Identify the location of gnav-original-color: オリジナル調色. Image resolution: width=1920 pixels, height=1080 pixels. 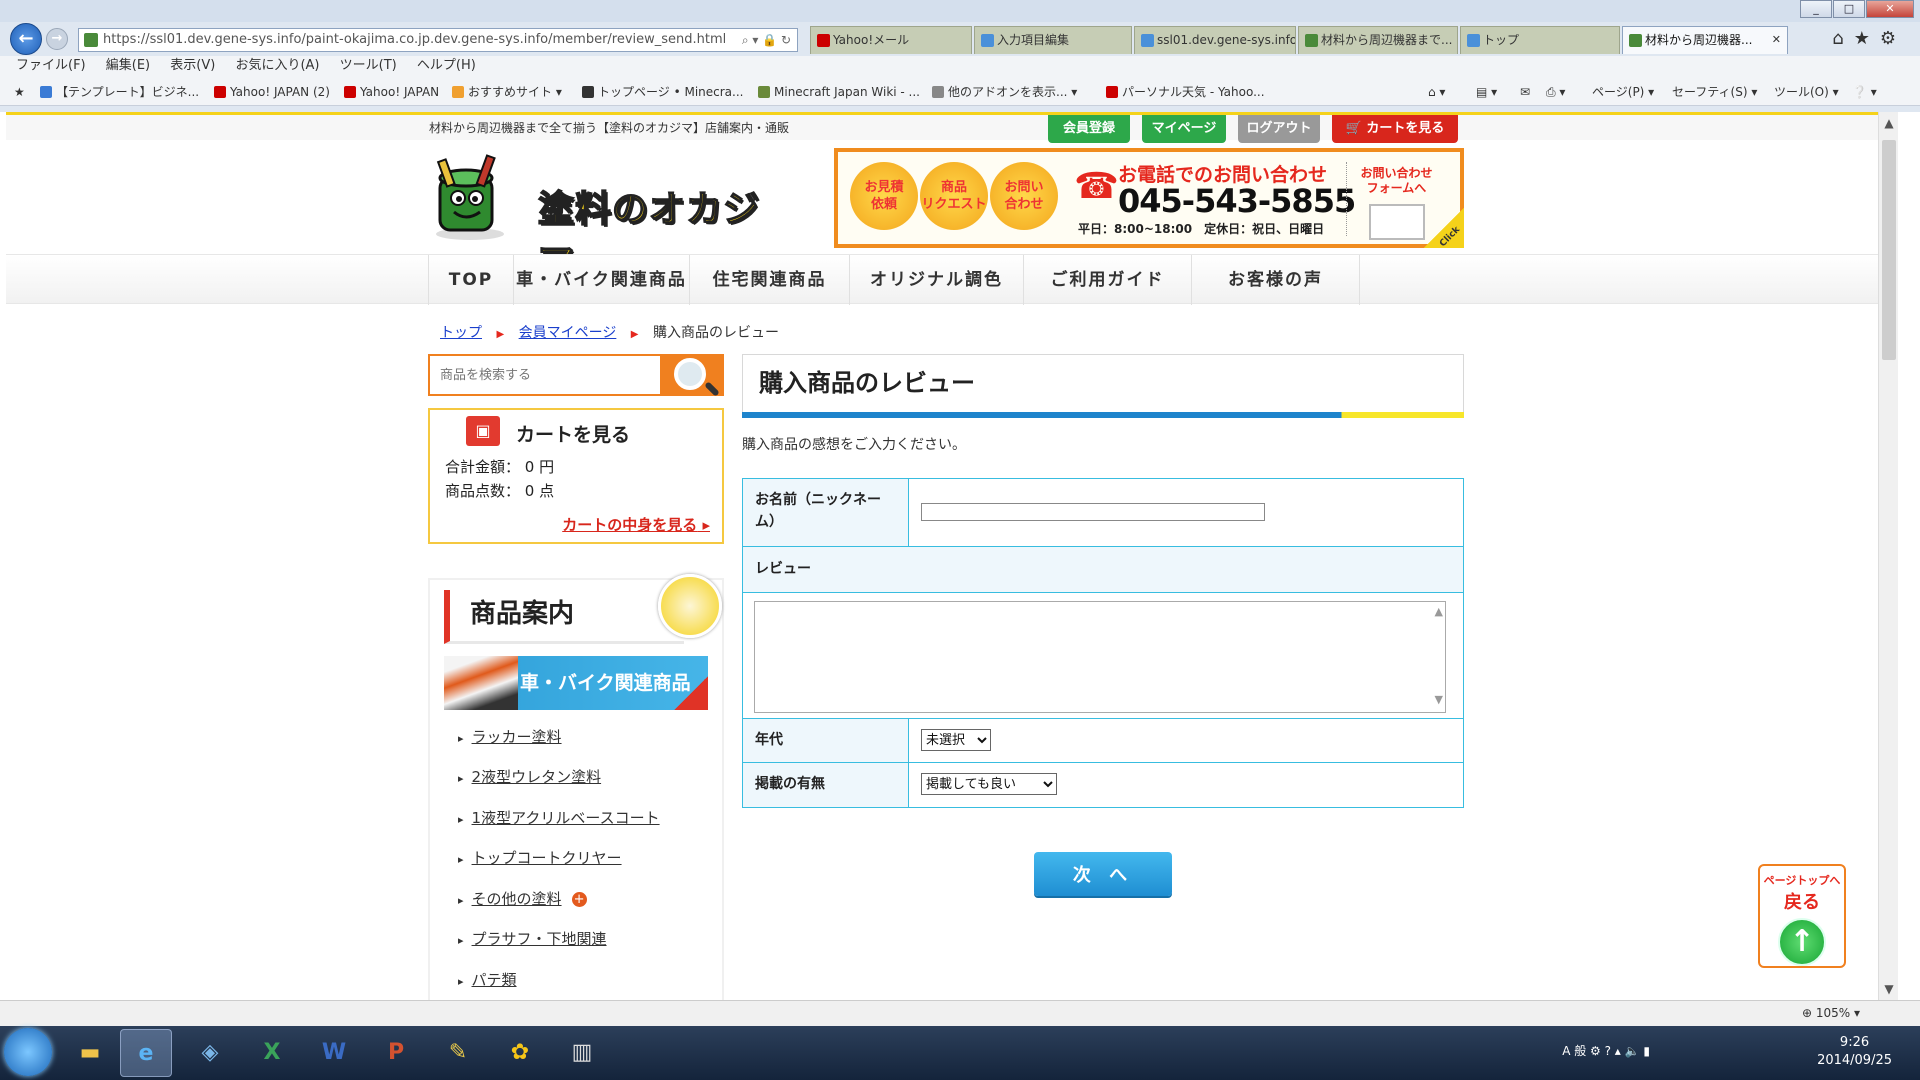
(937, 280).